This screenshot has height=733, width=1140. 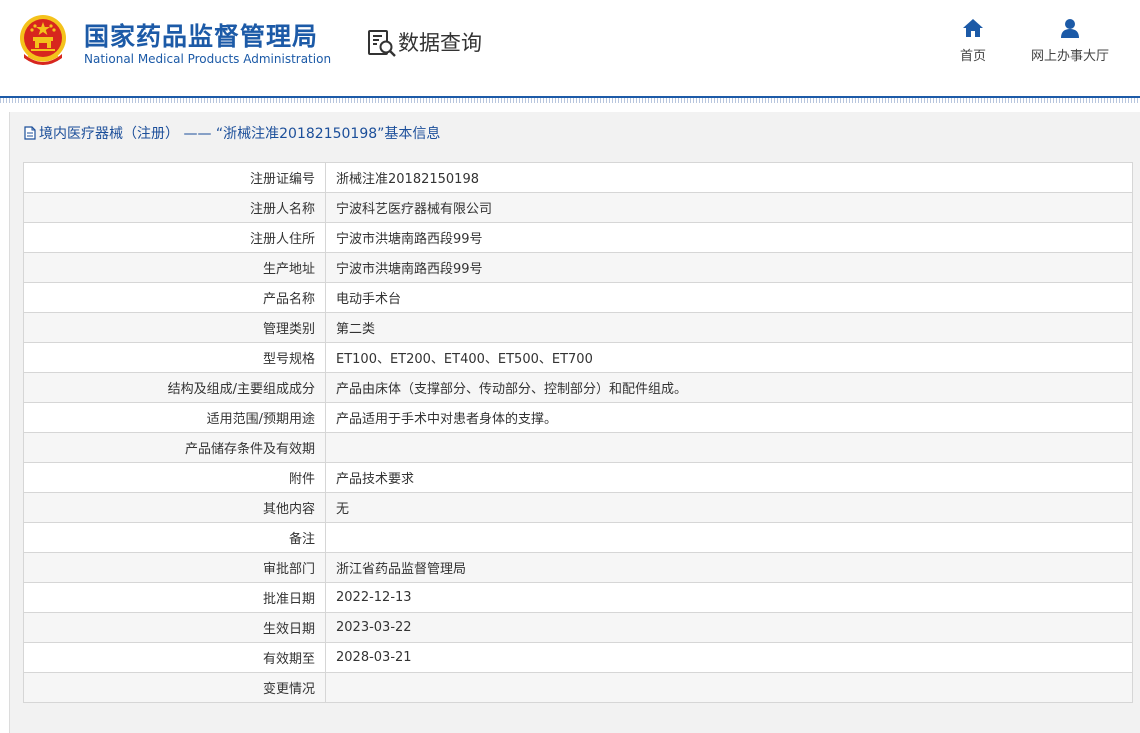 I want to click on field-label: 变更情况, so click(x=174, y=687).